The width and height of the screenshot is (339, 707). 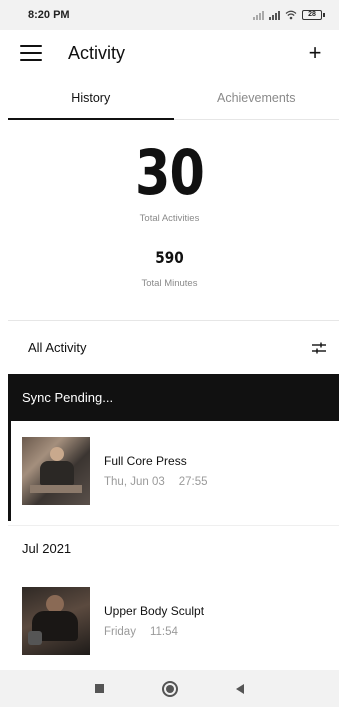 What do you see at coordinates (97, 52) in the screenshot?
I see `page-title: Activity` at bounding box center [97, 52].